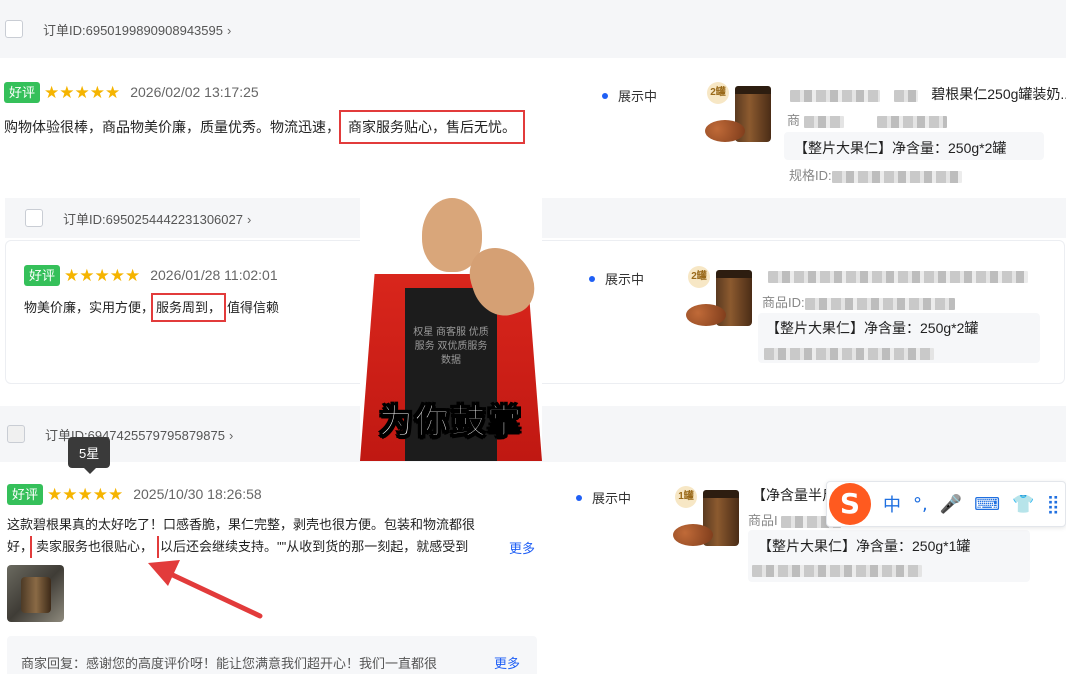  I want to click on highlighted-phrase: 商家服务贴心，售后无忧。, so click(432, 127).